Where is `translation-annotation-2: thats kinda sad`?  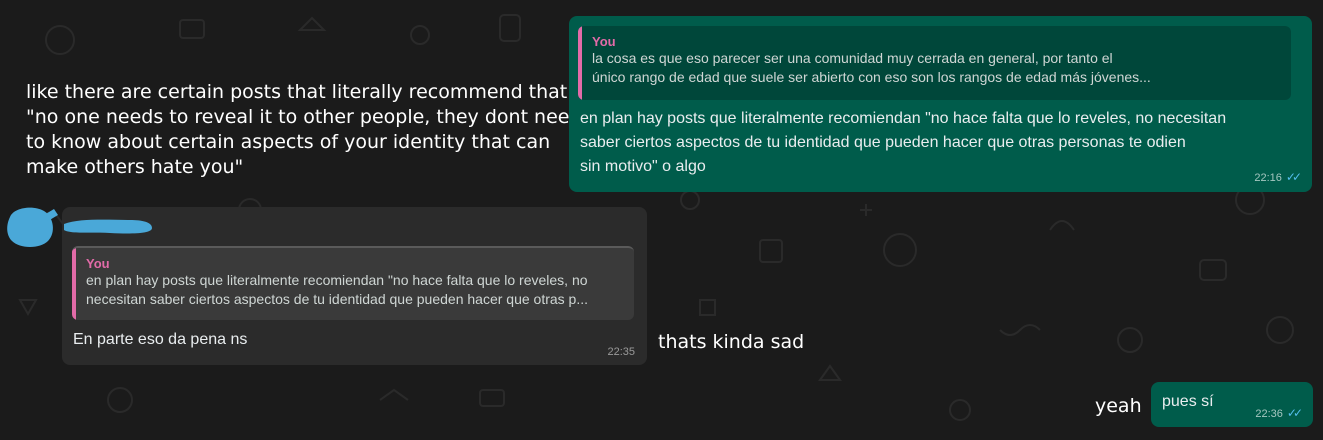
translation-annotation-2: thats kinda sad is located at coordinates (731, 342).